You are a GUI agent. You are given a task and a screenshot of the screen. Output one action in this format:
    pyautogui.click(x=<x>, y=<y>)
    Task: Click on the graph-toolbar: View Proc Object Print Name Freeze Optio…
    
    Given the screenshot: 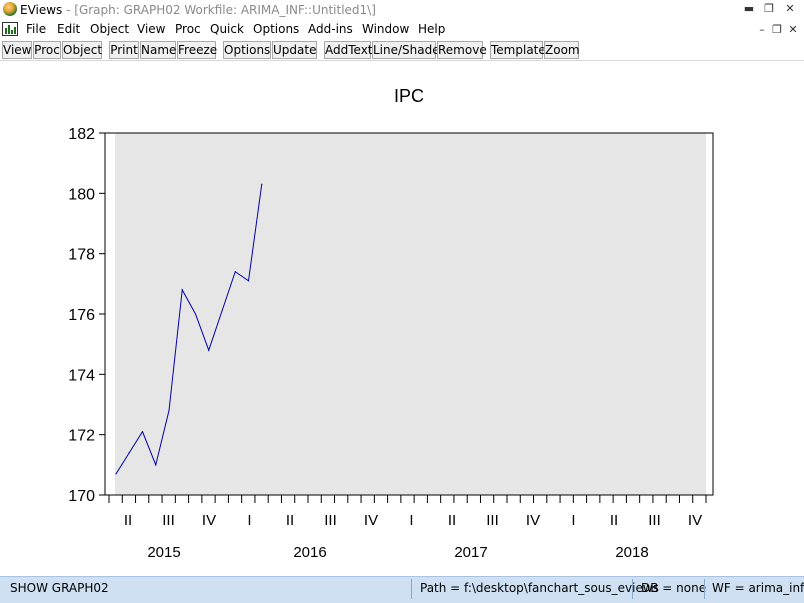 What is the action you would take?
    pyautogui.click(x=402, y=50)
    